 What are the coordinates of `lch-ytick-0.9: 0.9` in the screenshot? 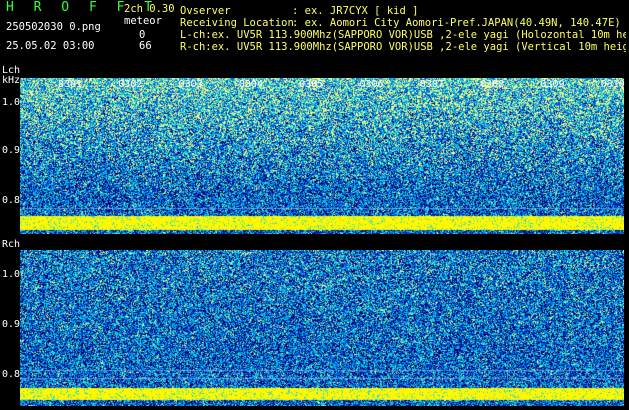 It's located at (11, 150).